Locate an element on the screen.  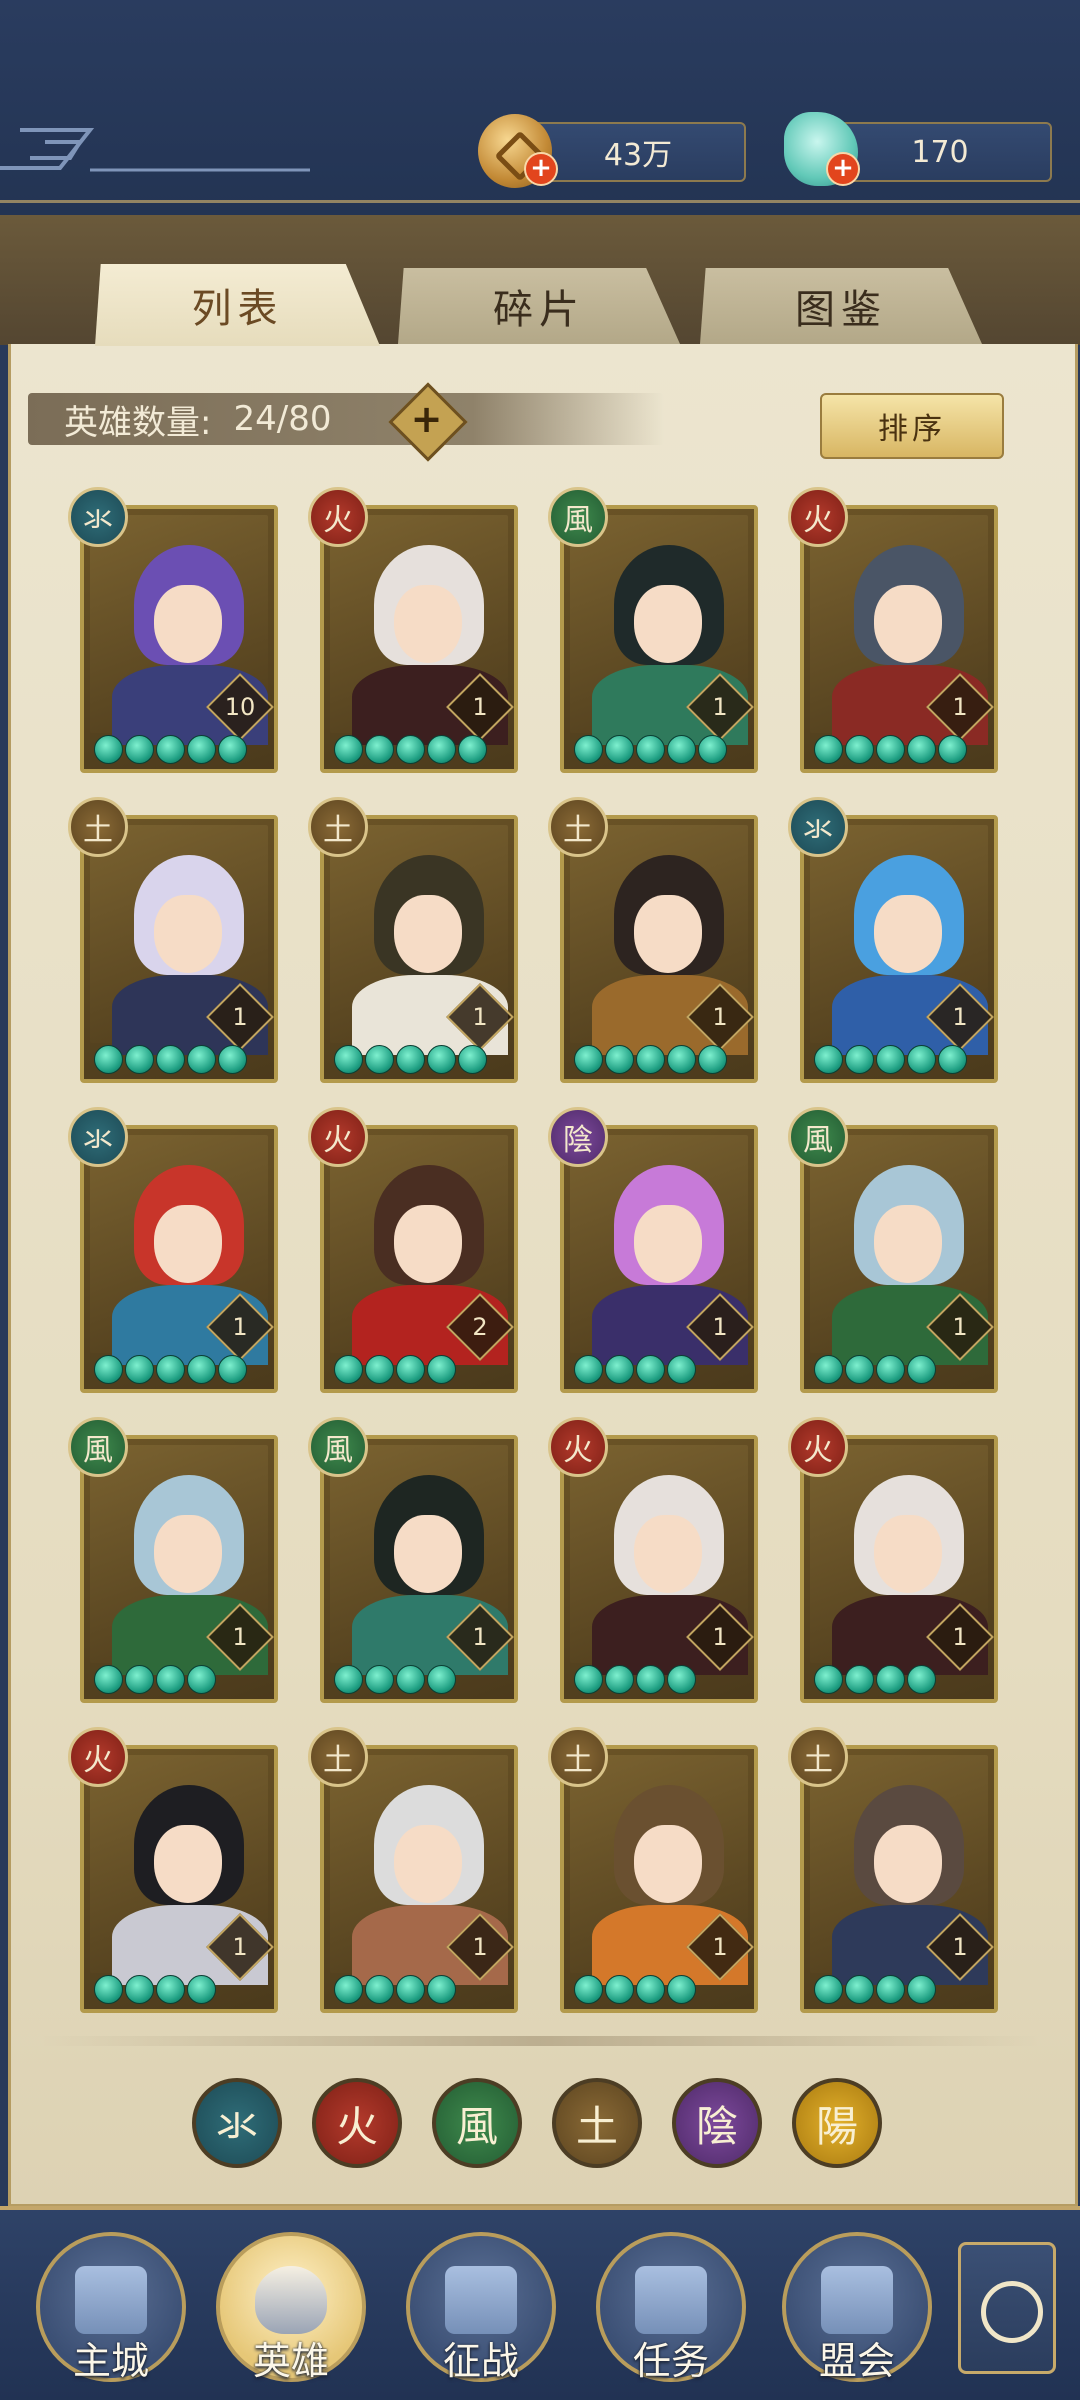
gem-counter: 170 is located at coordinates (940, 152).